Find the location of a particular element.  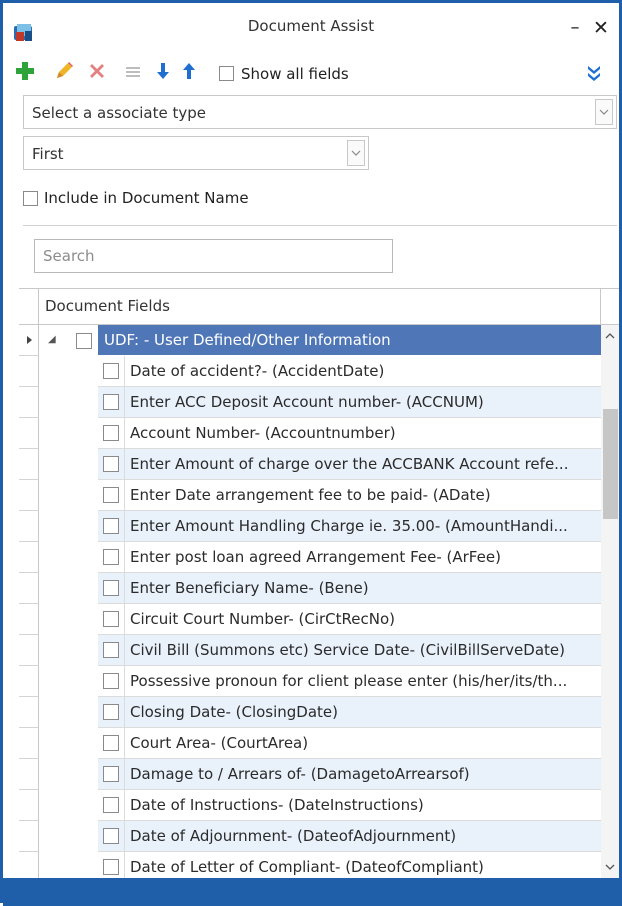

associate-type-value: Select a associate type is located at coordinates (119, 113).